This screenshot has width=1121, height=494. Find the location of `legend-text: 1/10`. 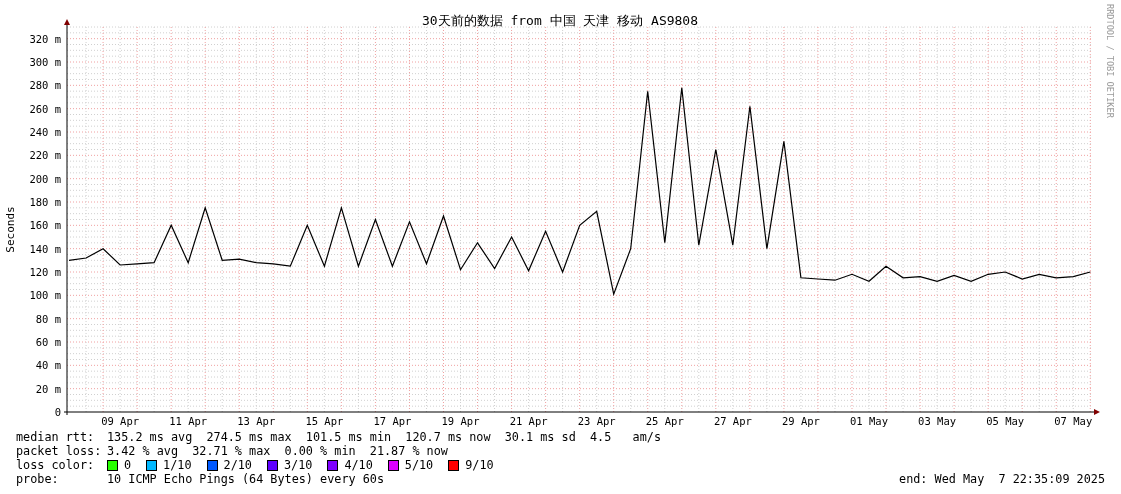

legend-text: 1/10 is located at coordinates (177, 465).